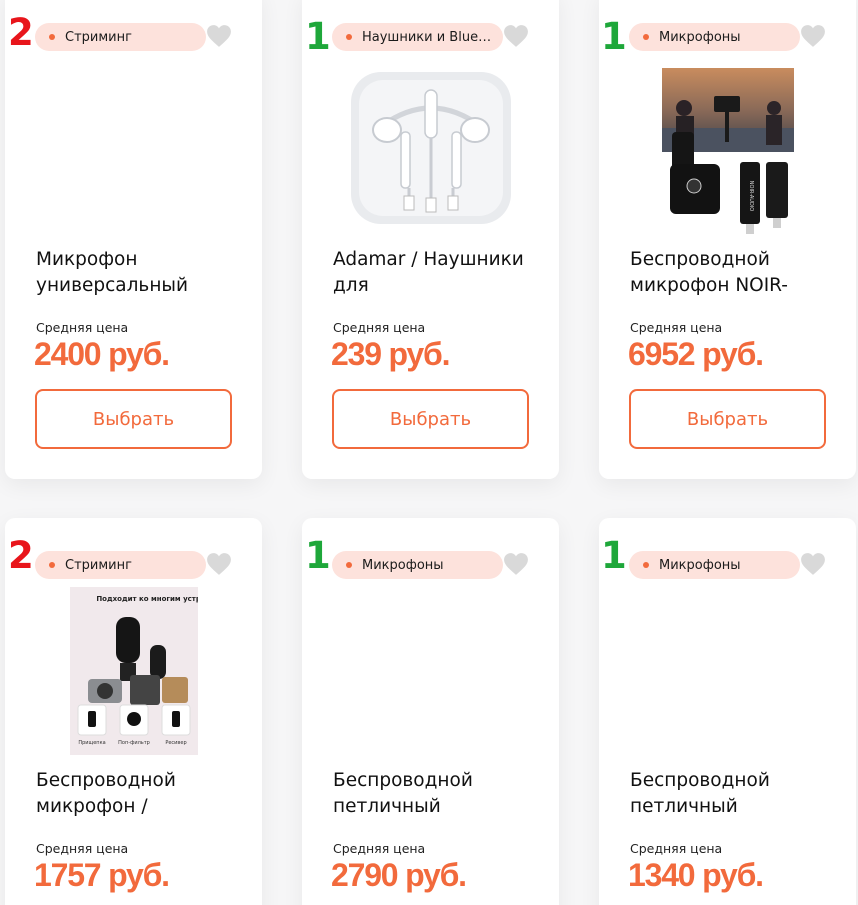 Image resolution: width=858 pixels, height=905 pixels. What do you see at coordinates (390, 354) in the screenshot?
I see `product-price: 239 руб.` at bounding box center [390, 354].